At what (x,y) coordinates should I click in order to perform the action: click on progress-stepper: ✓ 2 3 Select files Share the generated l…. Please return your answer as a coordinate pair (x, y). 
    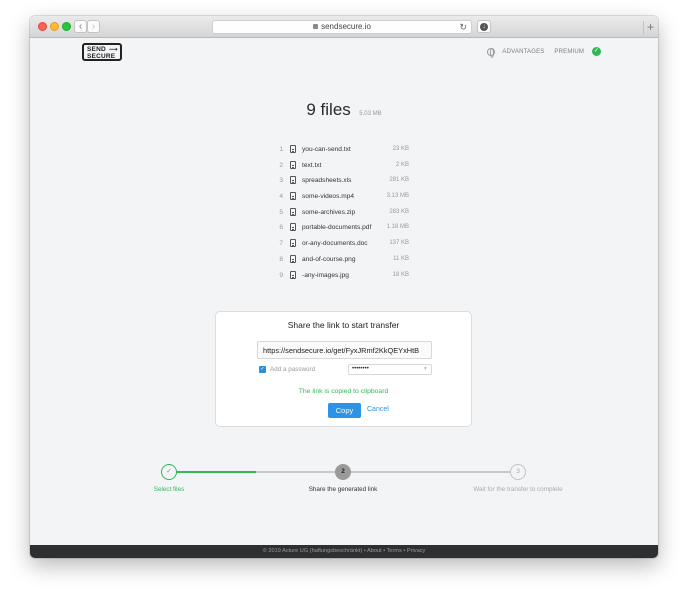
    Looking at the image, I should click on (344, 482).